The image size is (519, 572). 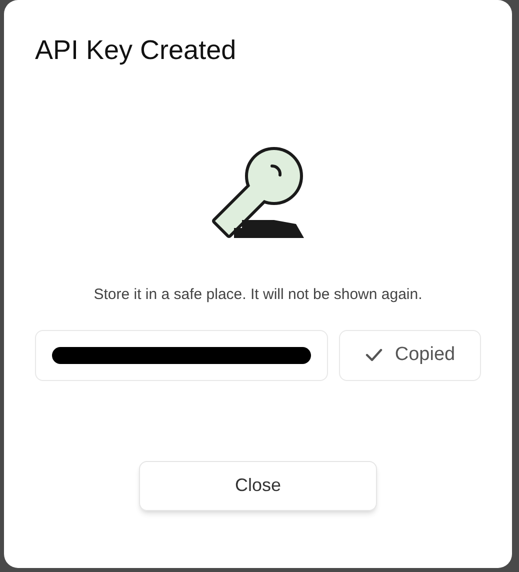 What do you see at coordinates (258, 295) in the screenshot?
I see `message-text: Store it in a safe place. It will not be shown again.` at bounding box center [258, 295].